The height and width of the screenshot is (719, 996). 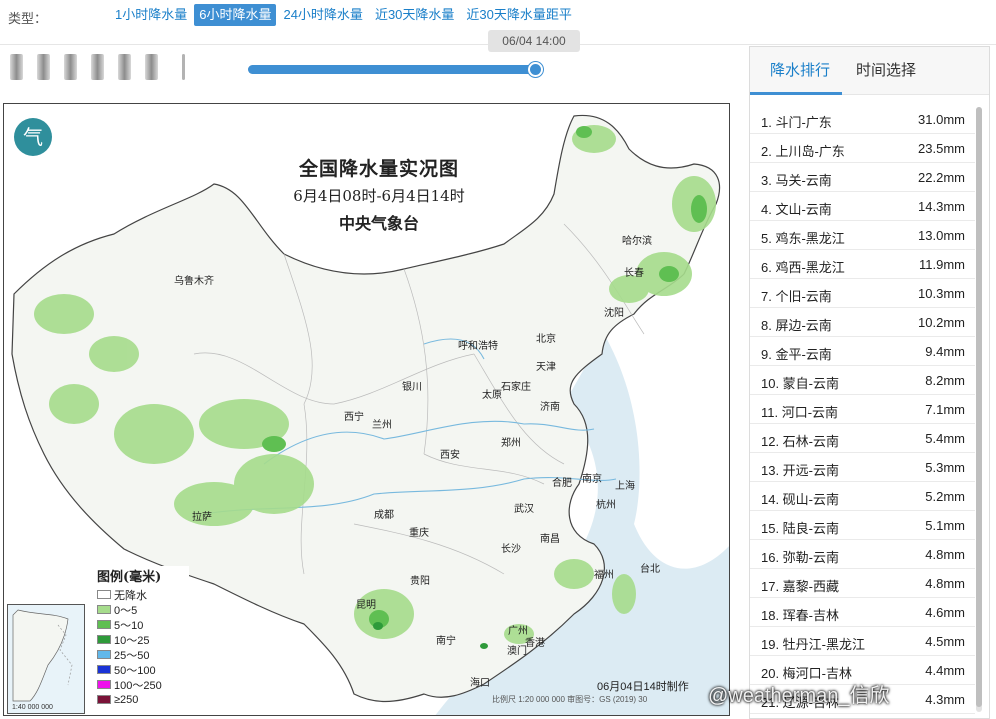 I want to click on city-label: 哈尔滨, so click(x=637, y=241).